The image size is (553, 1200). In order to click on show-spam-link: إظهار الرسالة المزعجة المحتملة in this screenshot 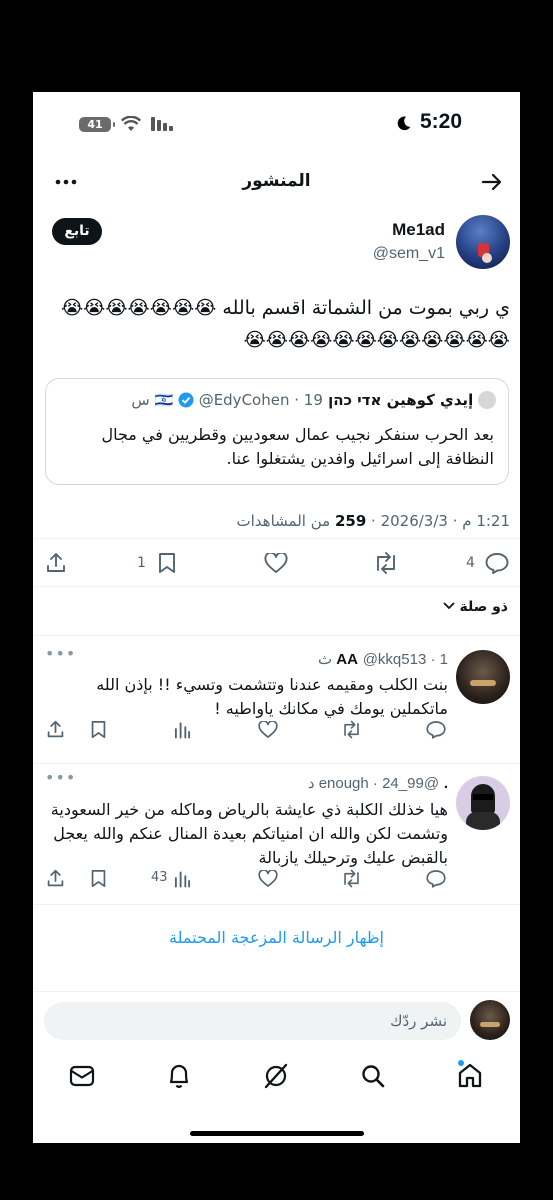, I will do `click(276, 937)`.